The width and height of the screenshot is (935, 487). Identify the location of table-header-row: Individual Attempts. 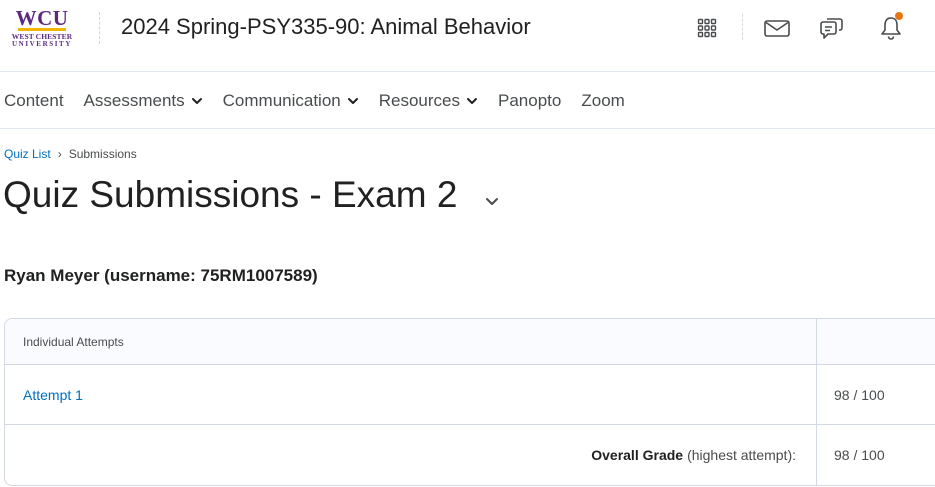
(470, 342).